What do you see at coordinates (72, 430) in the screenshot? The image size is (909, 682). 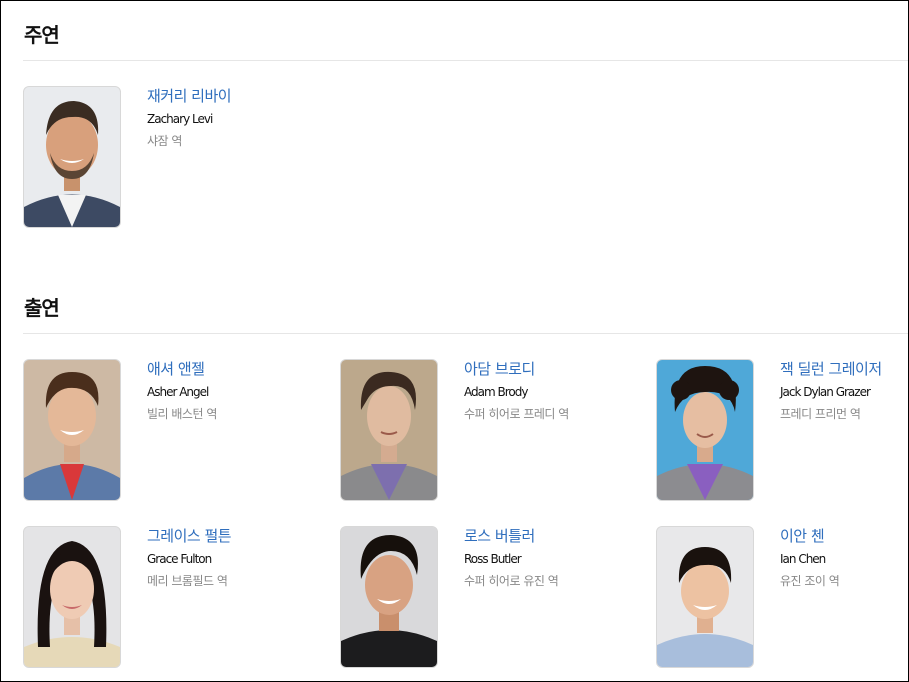 I see `actor-photo-asher-angel` at bounding box center [72, 430].